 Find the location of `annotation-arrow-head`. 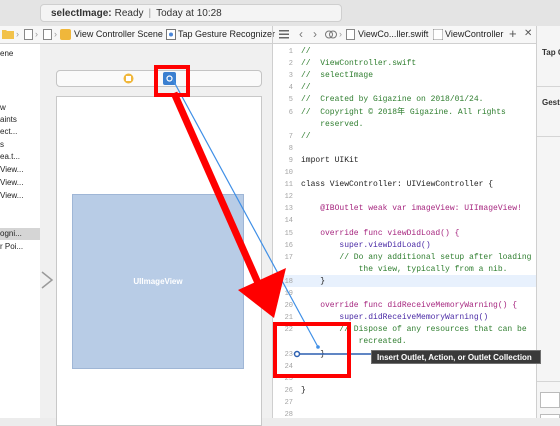

annotation-arrow-head is located at coordinates (262, 293).